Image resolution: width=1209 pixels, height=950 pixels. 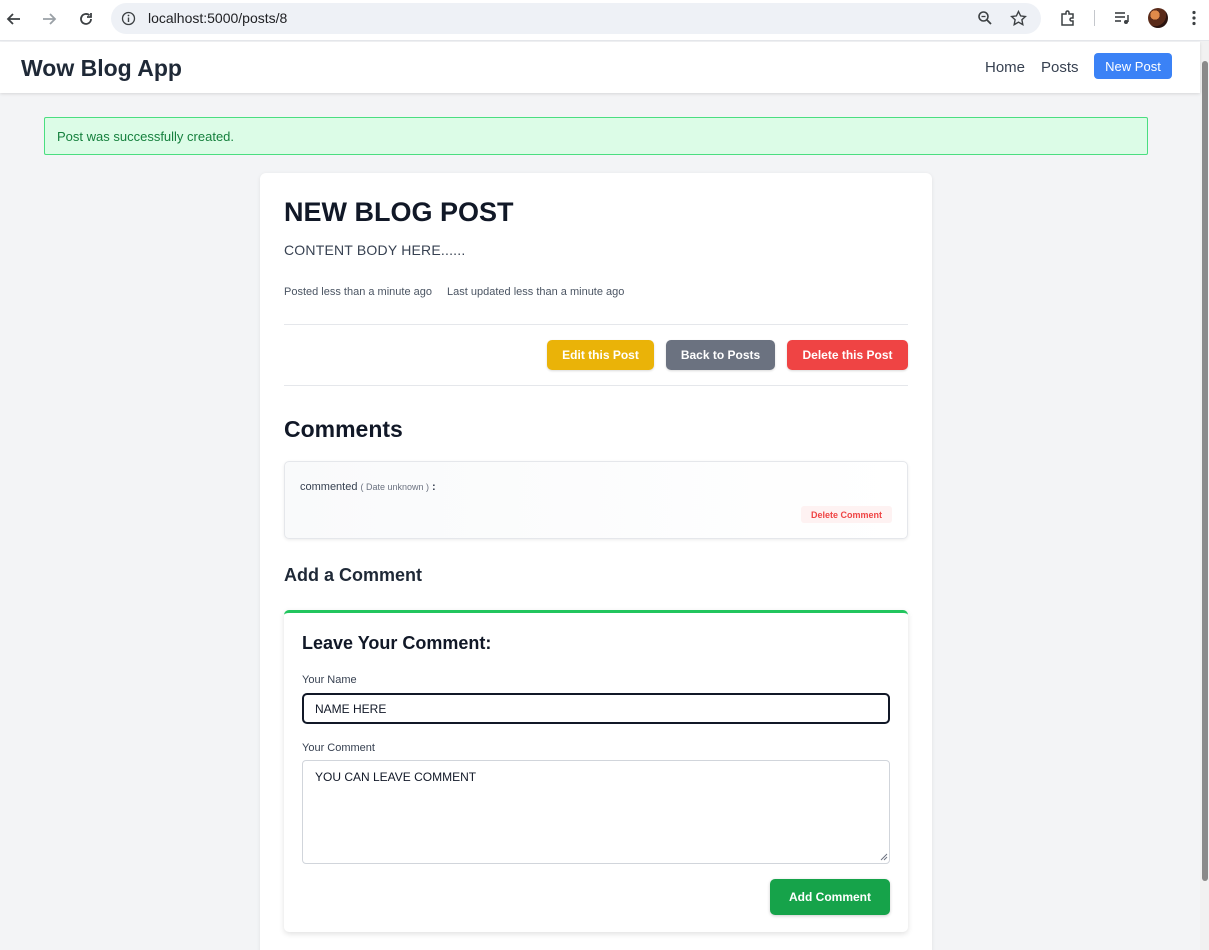 What do you see at coordinates (49, 19) in the screenshot?
I see `forward-arrow-icon` at bounding box center [49, 19].